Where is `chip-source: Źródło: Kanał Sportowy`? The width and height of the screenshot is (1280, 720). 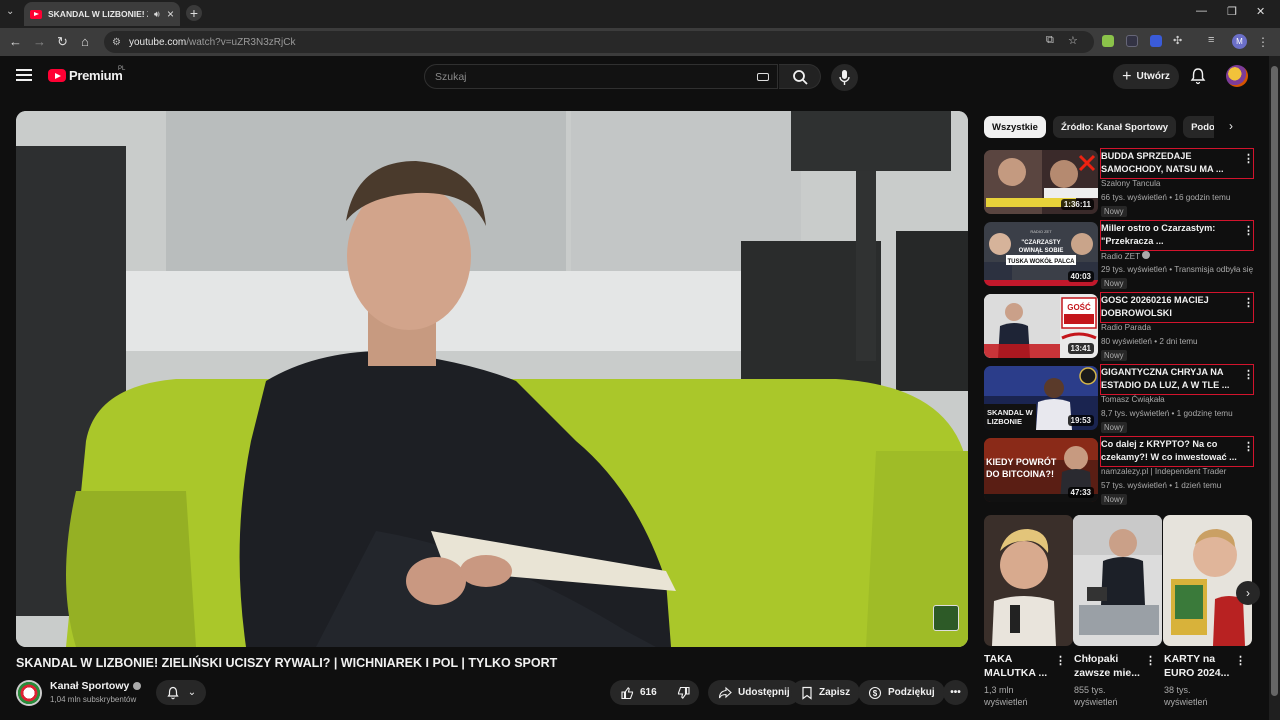 chip-source: Źródło: Kanał Sportowy is located at coordinates (1114, 127).